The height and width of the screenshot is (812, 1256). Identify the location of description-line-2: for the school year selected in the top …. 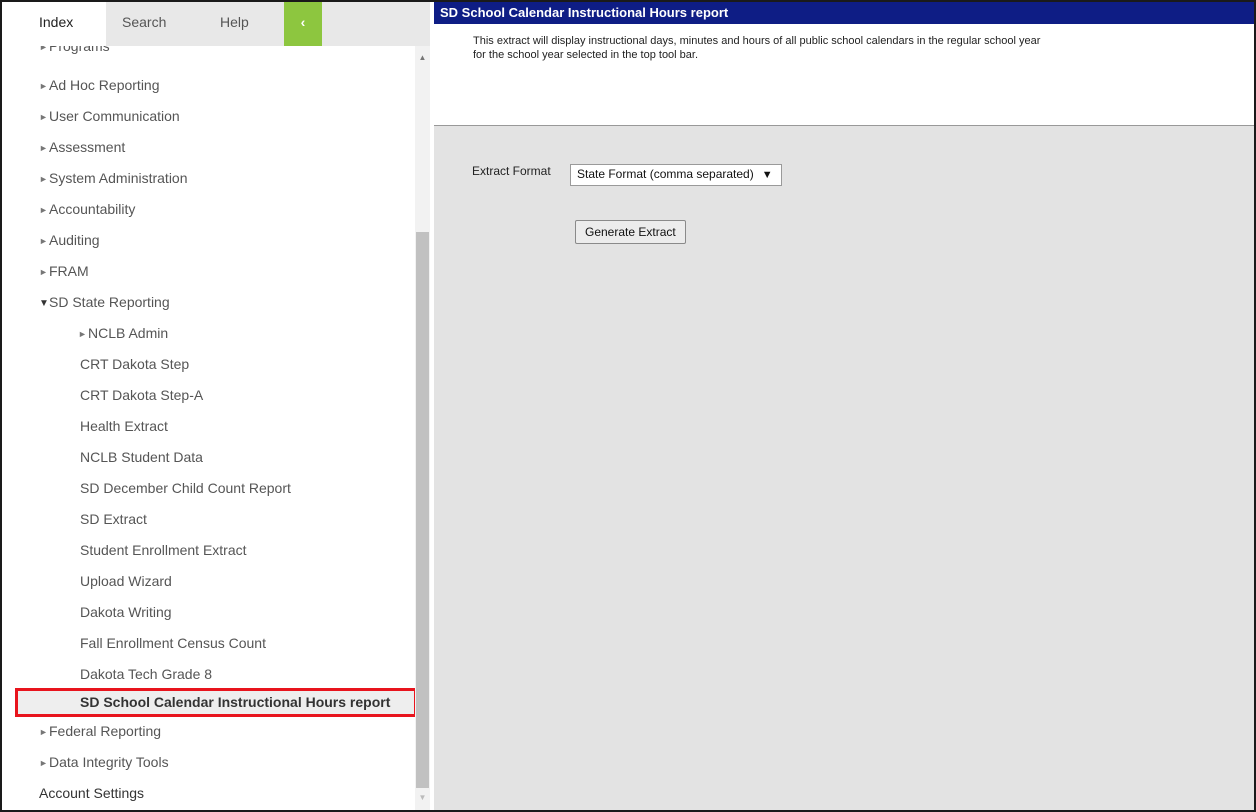
(586, 55).